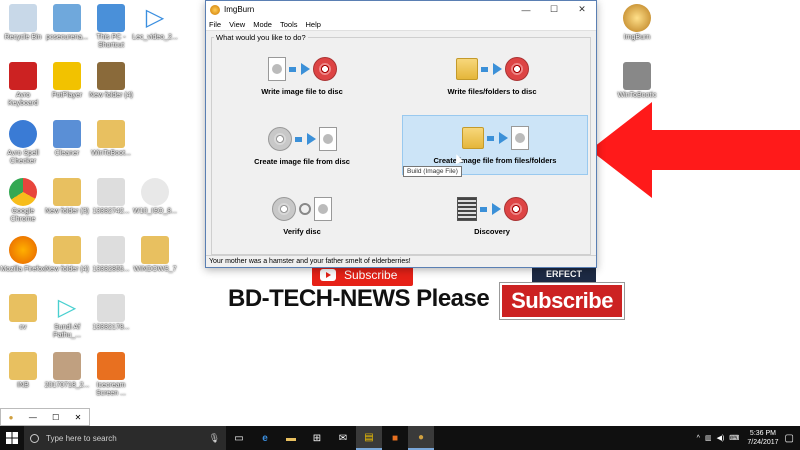 This screenshot has height=450, width=800. I want to click on store-button: ⊞, so click(317, 438).